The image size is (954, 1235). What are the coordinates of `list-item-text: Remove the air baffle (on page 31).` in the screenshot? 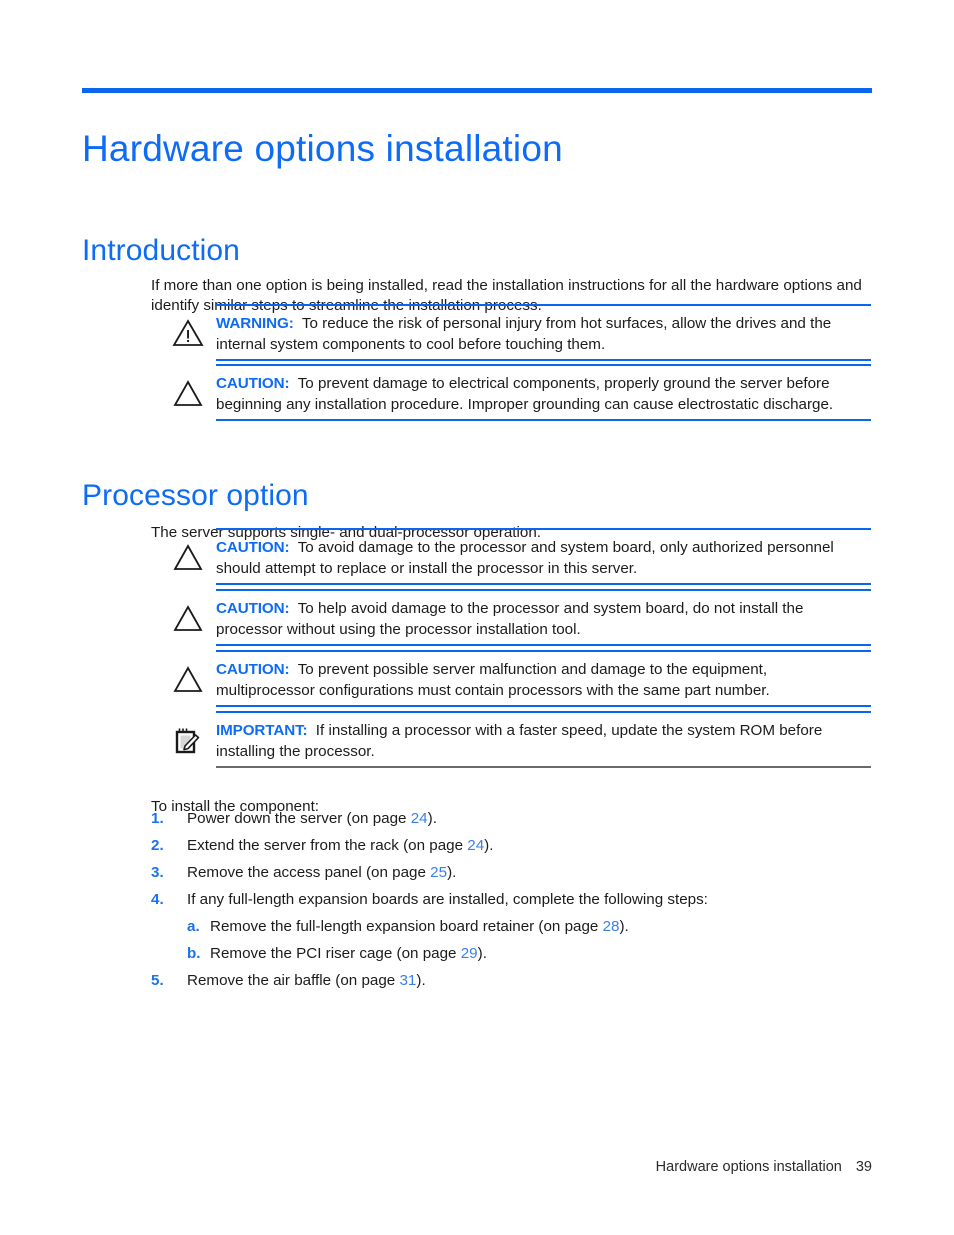 It's located at (306, 981).